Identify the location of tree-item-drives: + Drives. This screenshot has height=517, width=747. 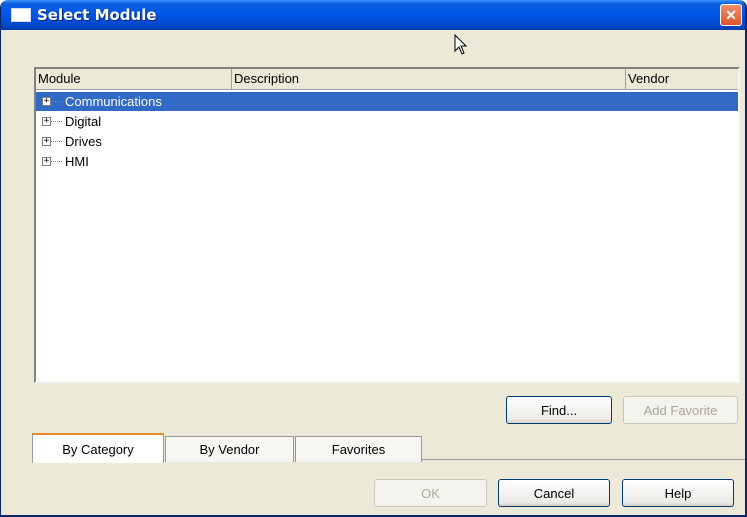
(387, 141).